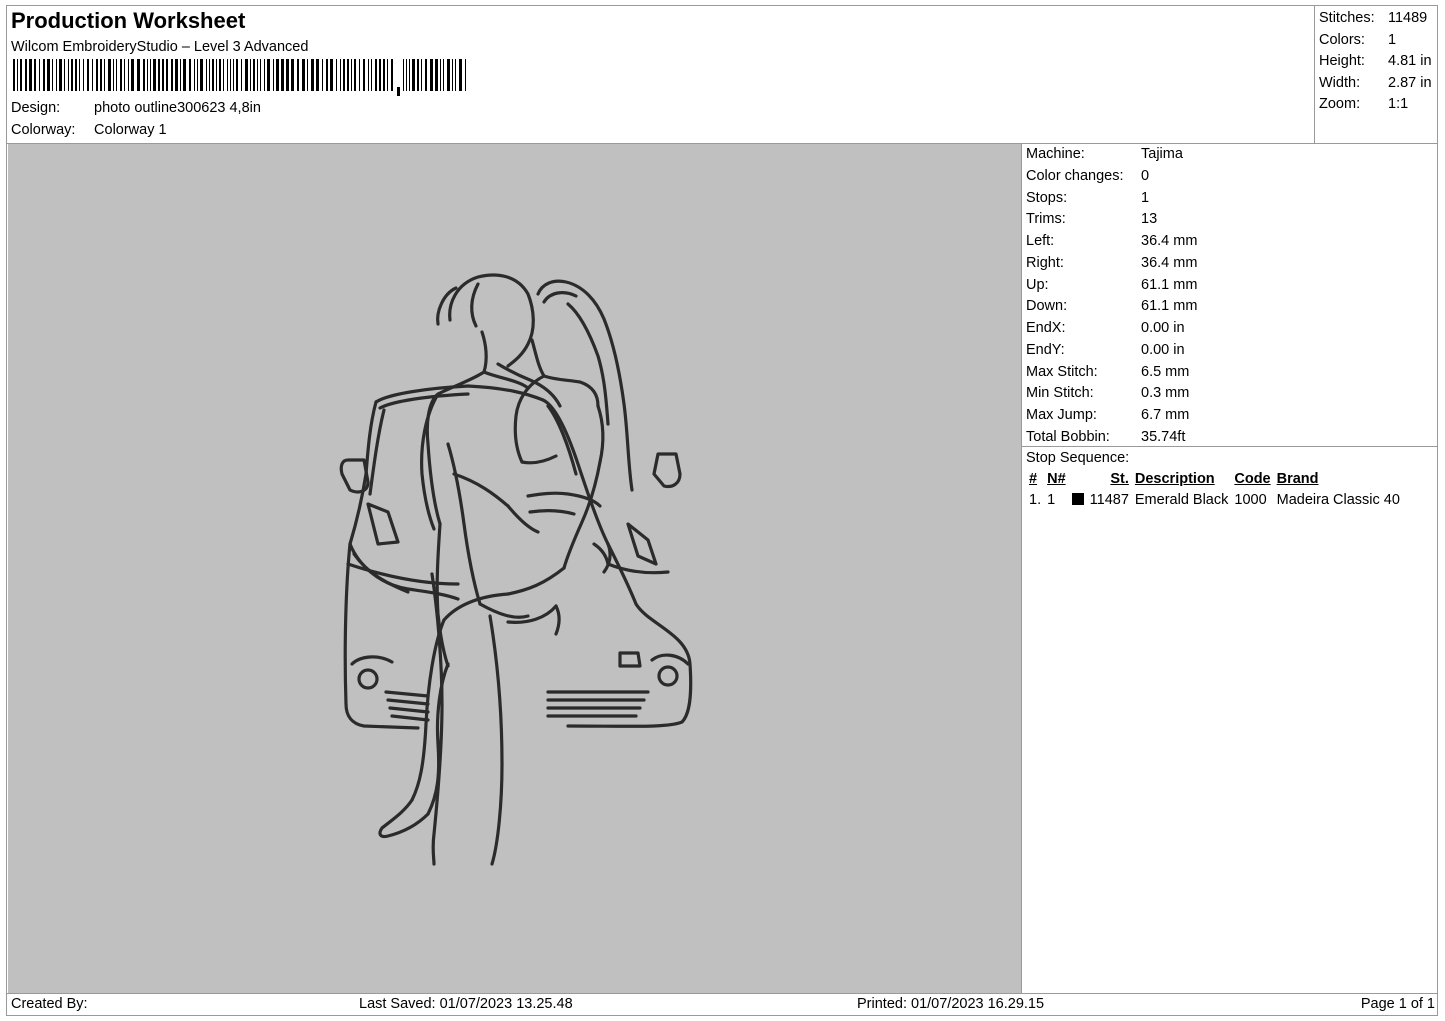 This screenshot has width=1445, height=1021. What do you see at coordinates (1165, 393) in the screenshot?
I see `min-stitch-value: 0.3 mm` at bounding box center [1165, 393].